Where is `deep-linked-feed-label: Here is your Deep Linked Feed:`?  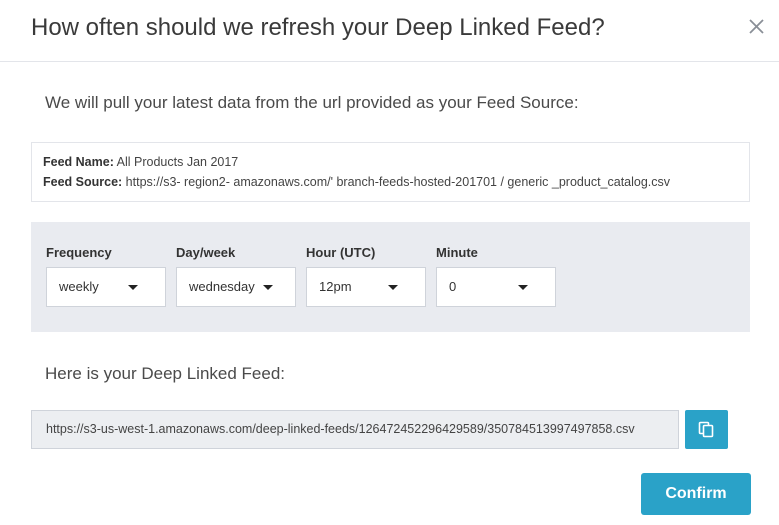
deep-linked-feed-label: Here is your Deep Linked Feed: is located at coordinates (165, 373).